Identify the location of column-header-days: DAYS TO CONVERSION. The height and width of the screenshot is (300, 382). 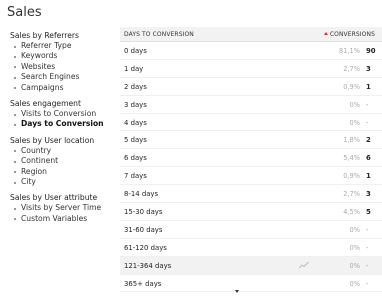
(159, 34).